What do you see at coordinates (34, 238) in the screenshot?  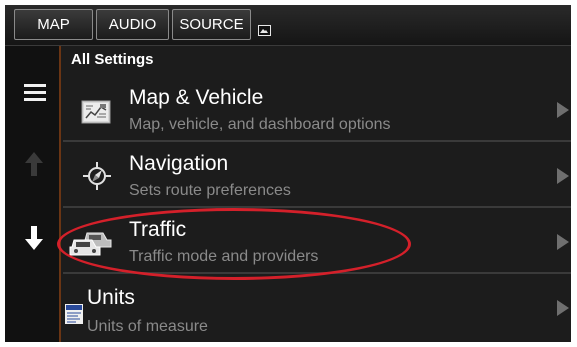 I see `arrow-down-icon` at bounding box center [34, 238].